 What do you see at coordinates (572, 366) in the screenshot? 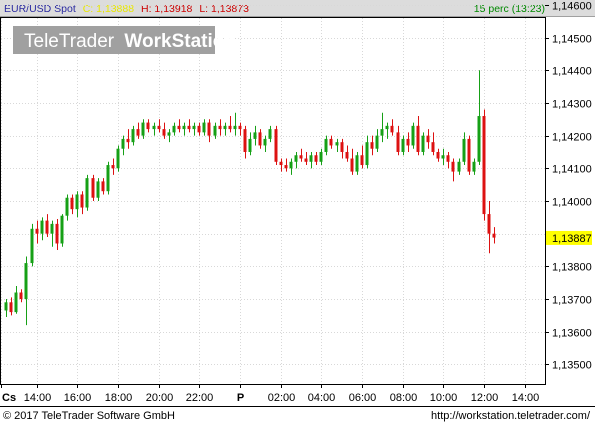
I see `y-tick-label: 1,13500` at bounding box center [572, 366].